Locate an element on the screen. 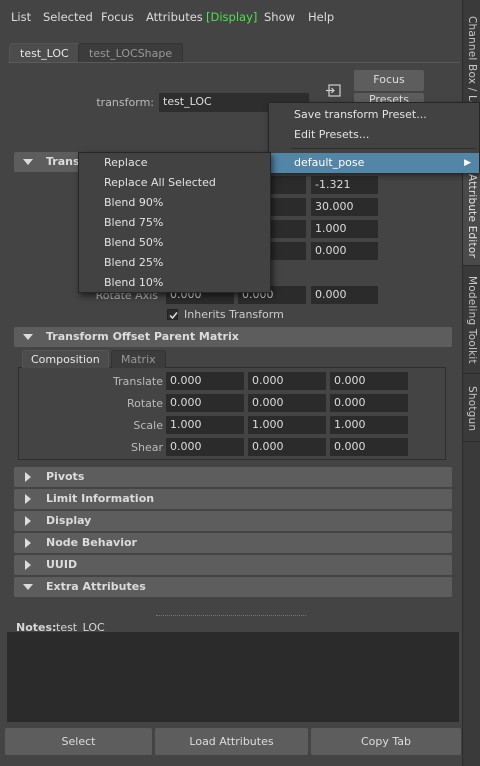  tab-channel-box-label: Channel Box / La is located at coordinates (472, 62).